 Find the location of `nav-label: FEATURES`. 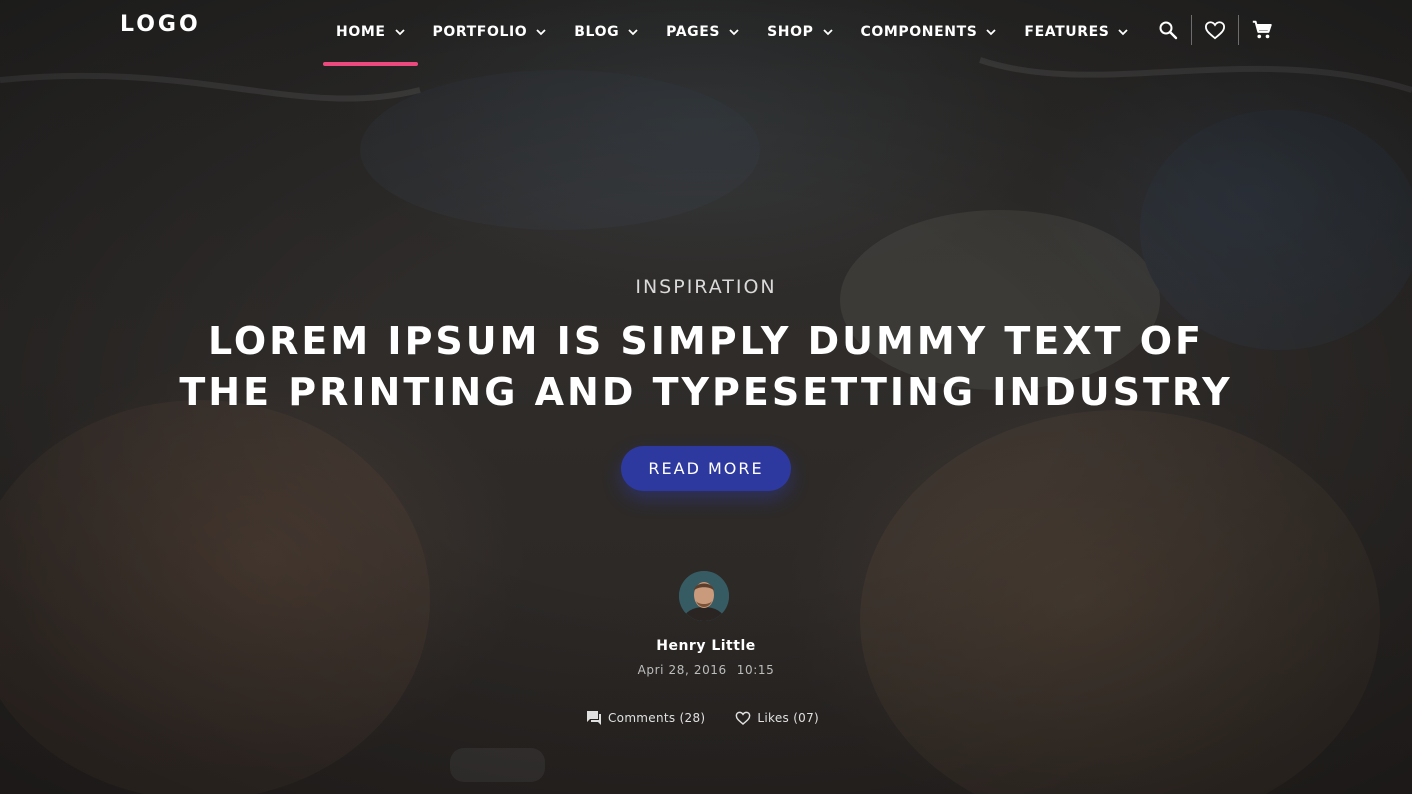

nav-label: FEATURES is located at coordinates (1067, 32).